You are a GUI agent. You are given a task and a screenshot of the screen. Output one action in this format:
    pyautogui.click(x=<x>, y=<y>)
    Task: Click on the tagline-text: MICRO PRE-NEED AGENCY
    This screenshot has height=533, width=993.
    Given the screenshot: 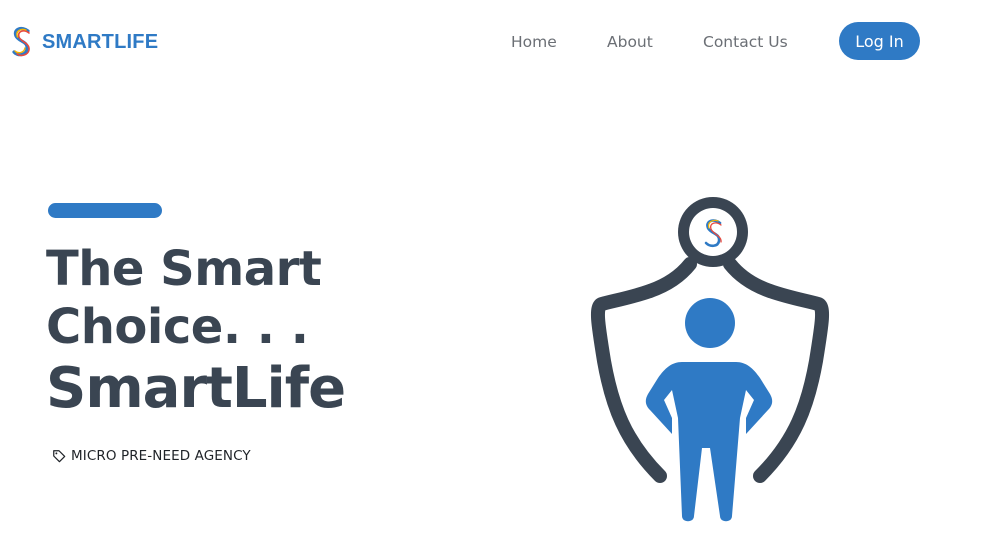 What is the action you would take?
    pyautogui.click(x=161, y=456)
    